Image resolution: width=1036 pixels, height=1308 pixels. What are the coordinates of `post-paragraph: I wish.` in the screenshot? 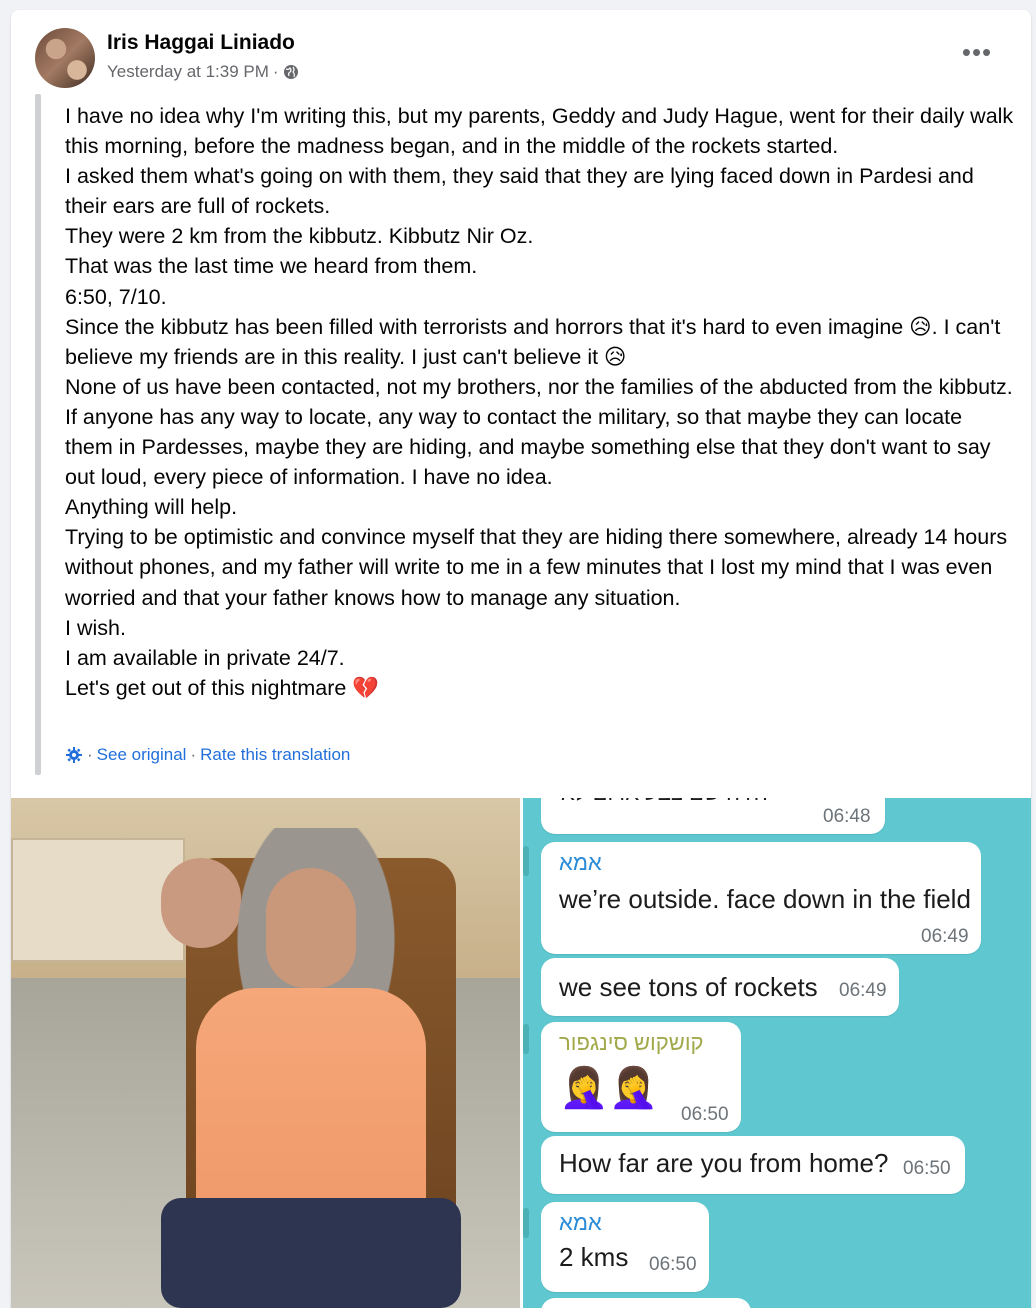 It's located at (95, 627).